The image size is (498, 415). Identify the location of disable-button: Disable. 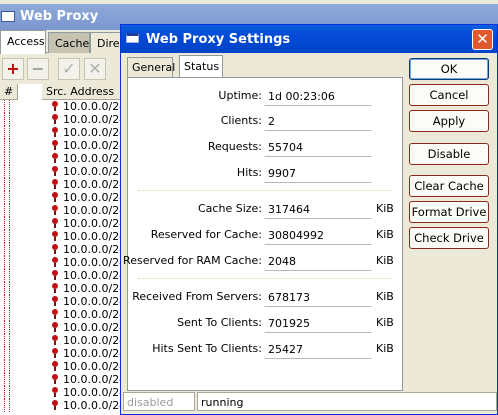
(449, 154).